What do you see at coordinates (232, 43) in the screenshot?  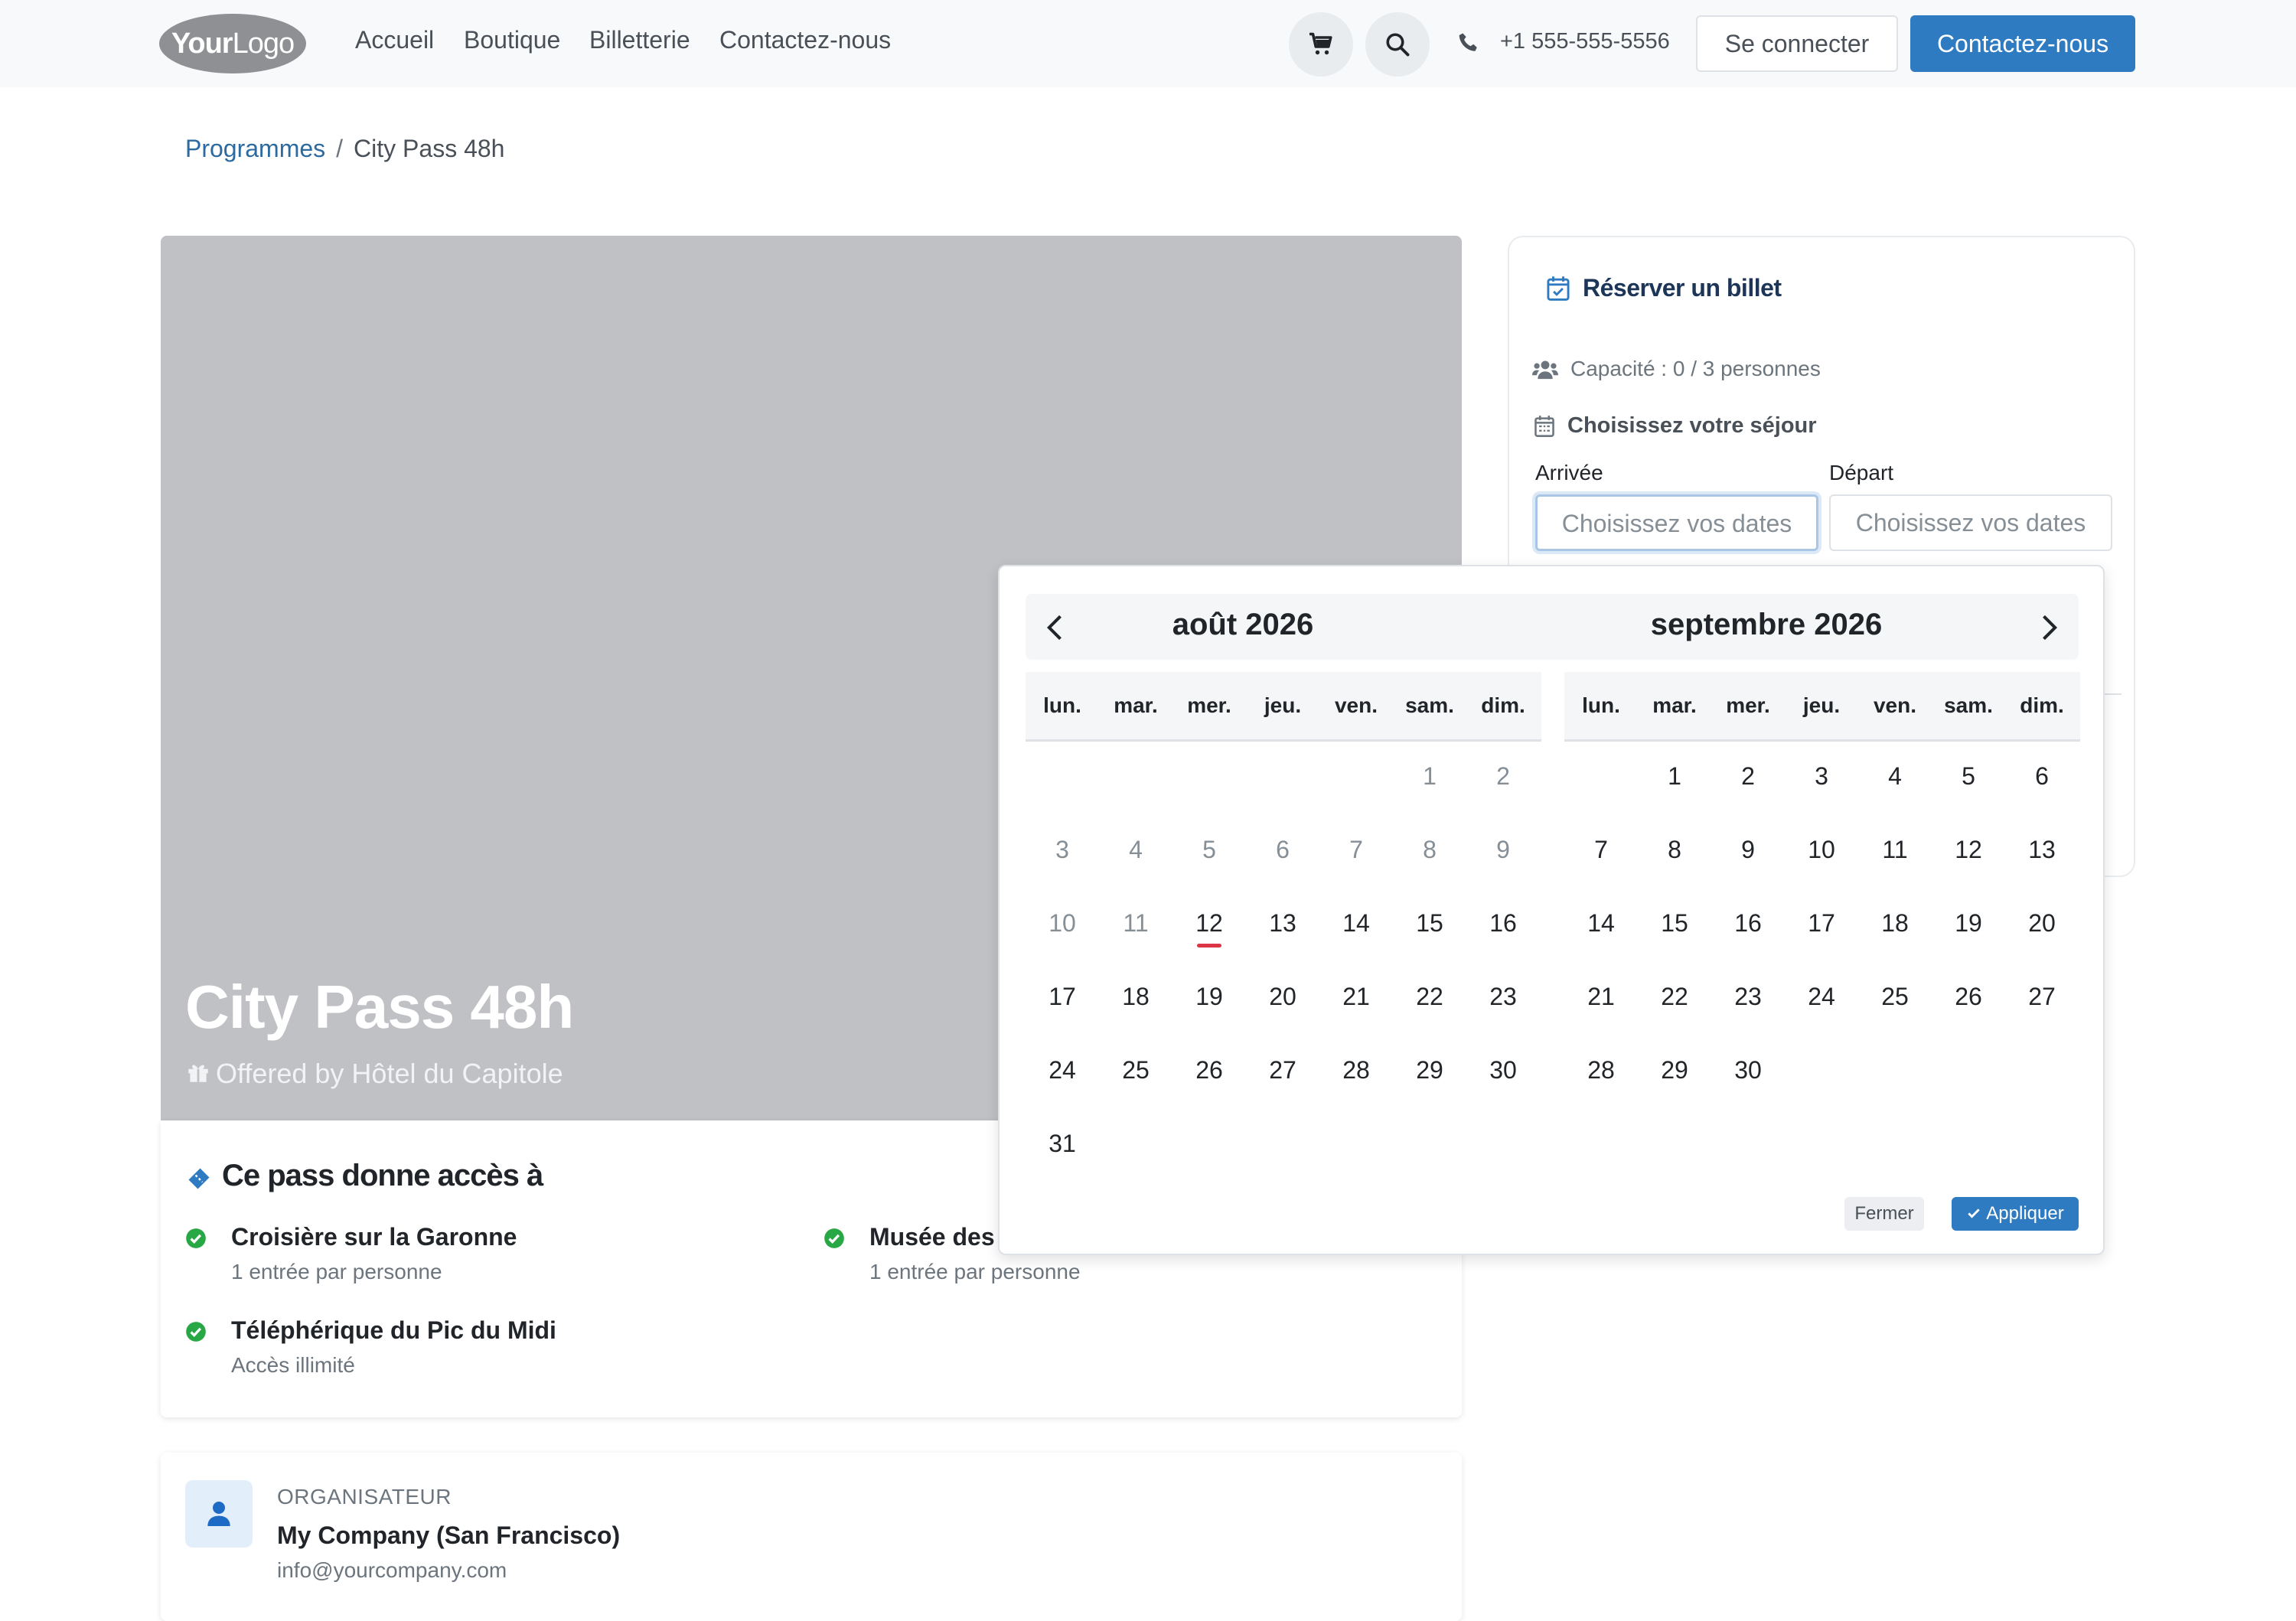 I see `site-logo: YourLogo` at bounding box center [232, 43].